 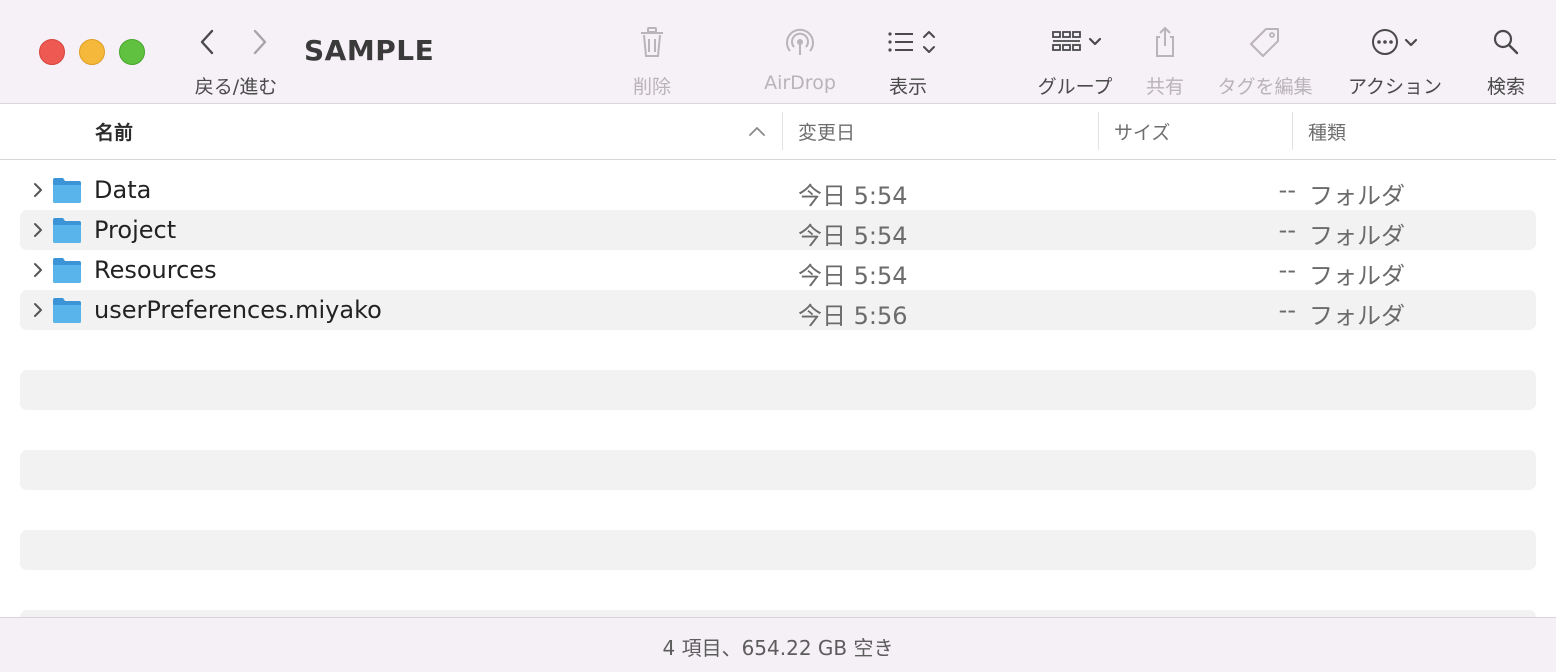 What do you see at coordinates (778, 648) in the screenshot?
I see `status-text: 4 項目、654.22 GB 空き` at bounding box center [778, 648].